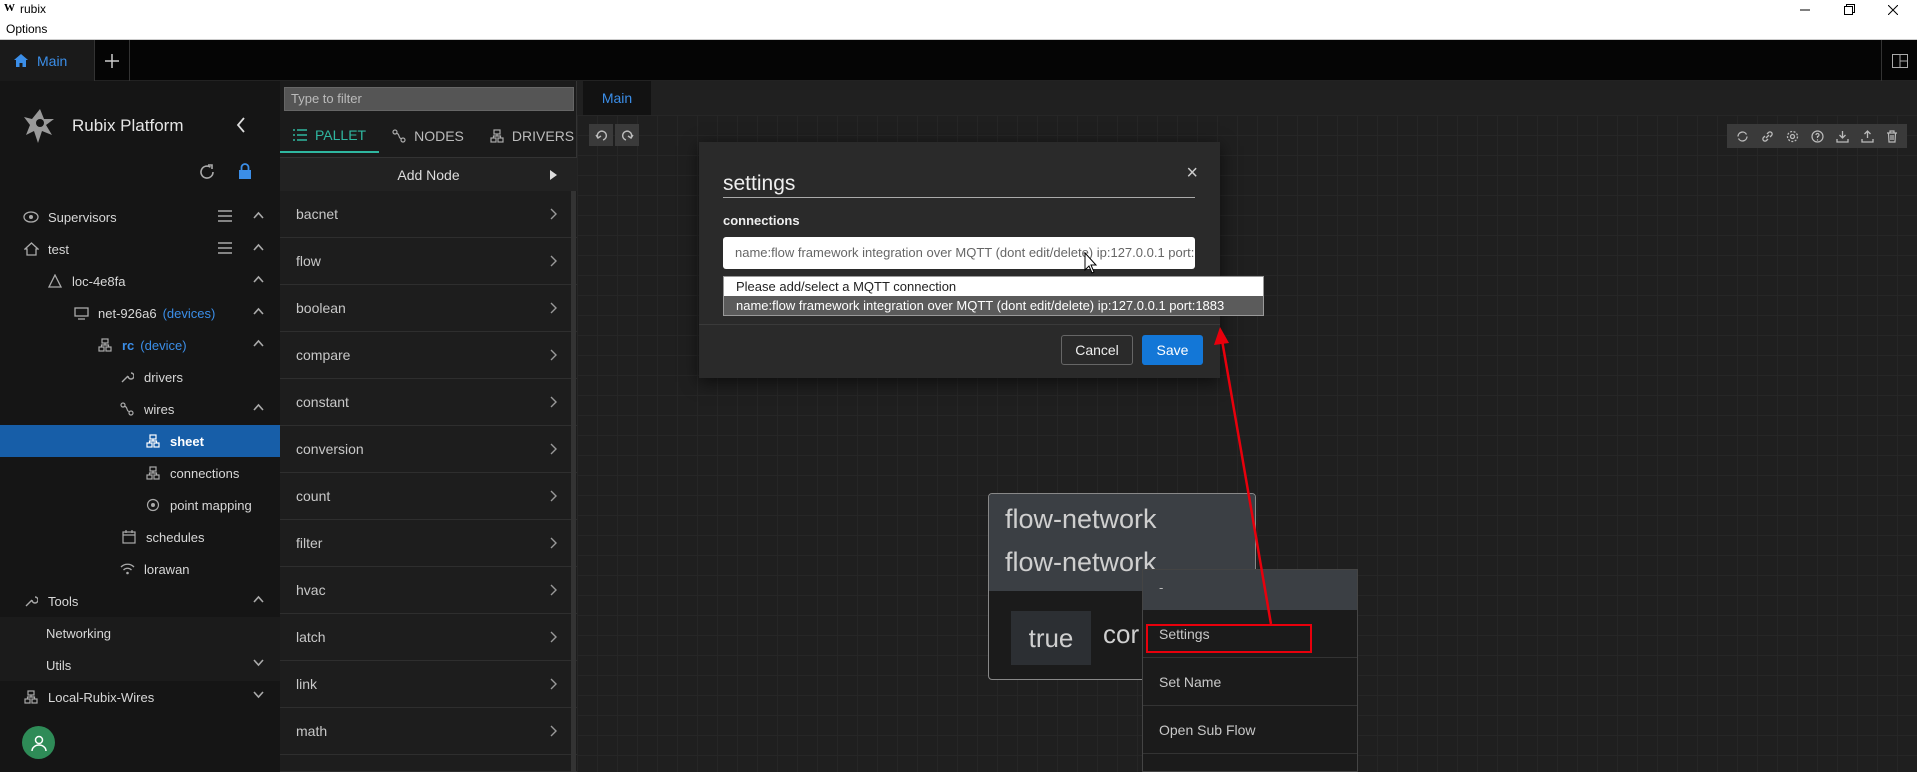 The image size is (1917, 772). What do you see at coordinates (140, 217) in the screenshot?
I see `tree-item-supervisors: Supervisors` at bounding box center [140, 217].